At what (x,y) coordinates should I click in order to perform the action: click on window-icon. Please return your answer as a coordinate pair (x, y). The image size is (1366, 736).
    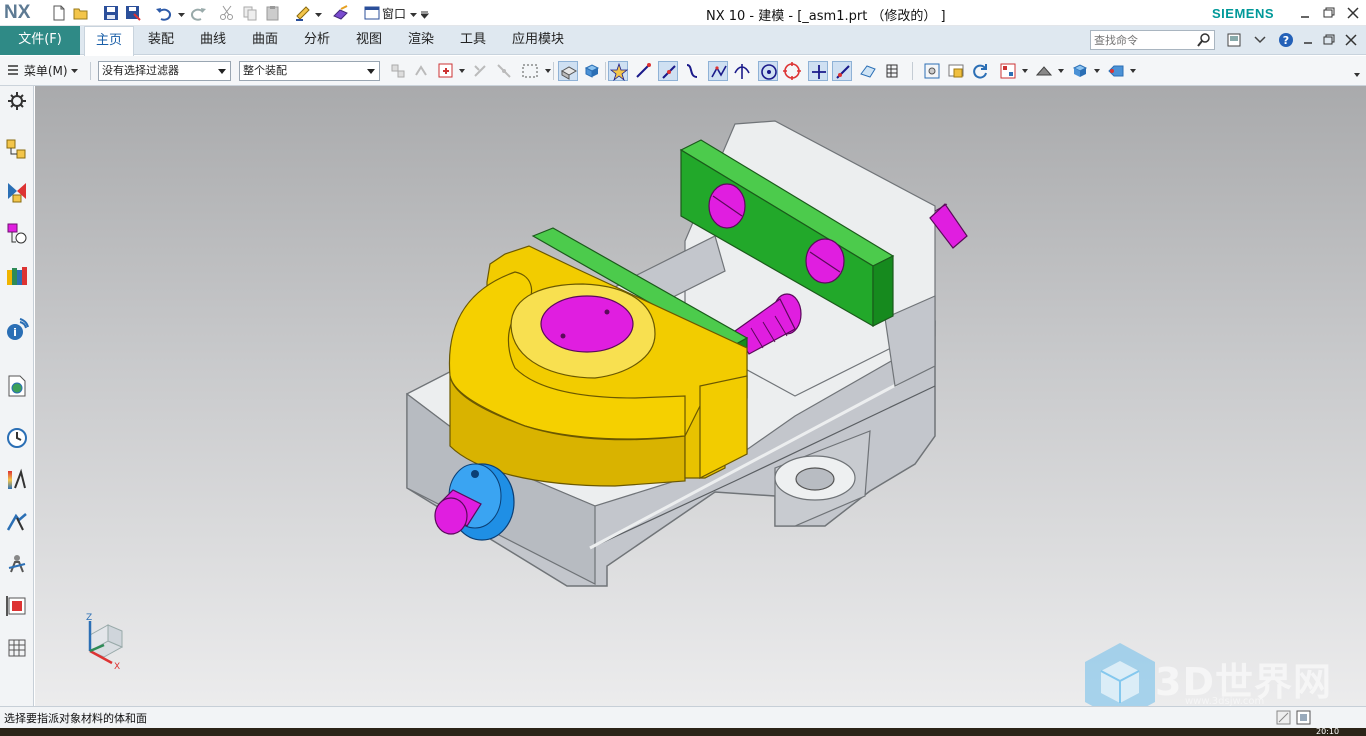
    Looking at the image, I should click on (372, 13).